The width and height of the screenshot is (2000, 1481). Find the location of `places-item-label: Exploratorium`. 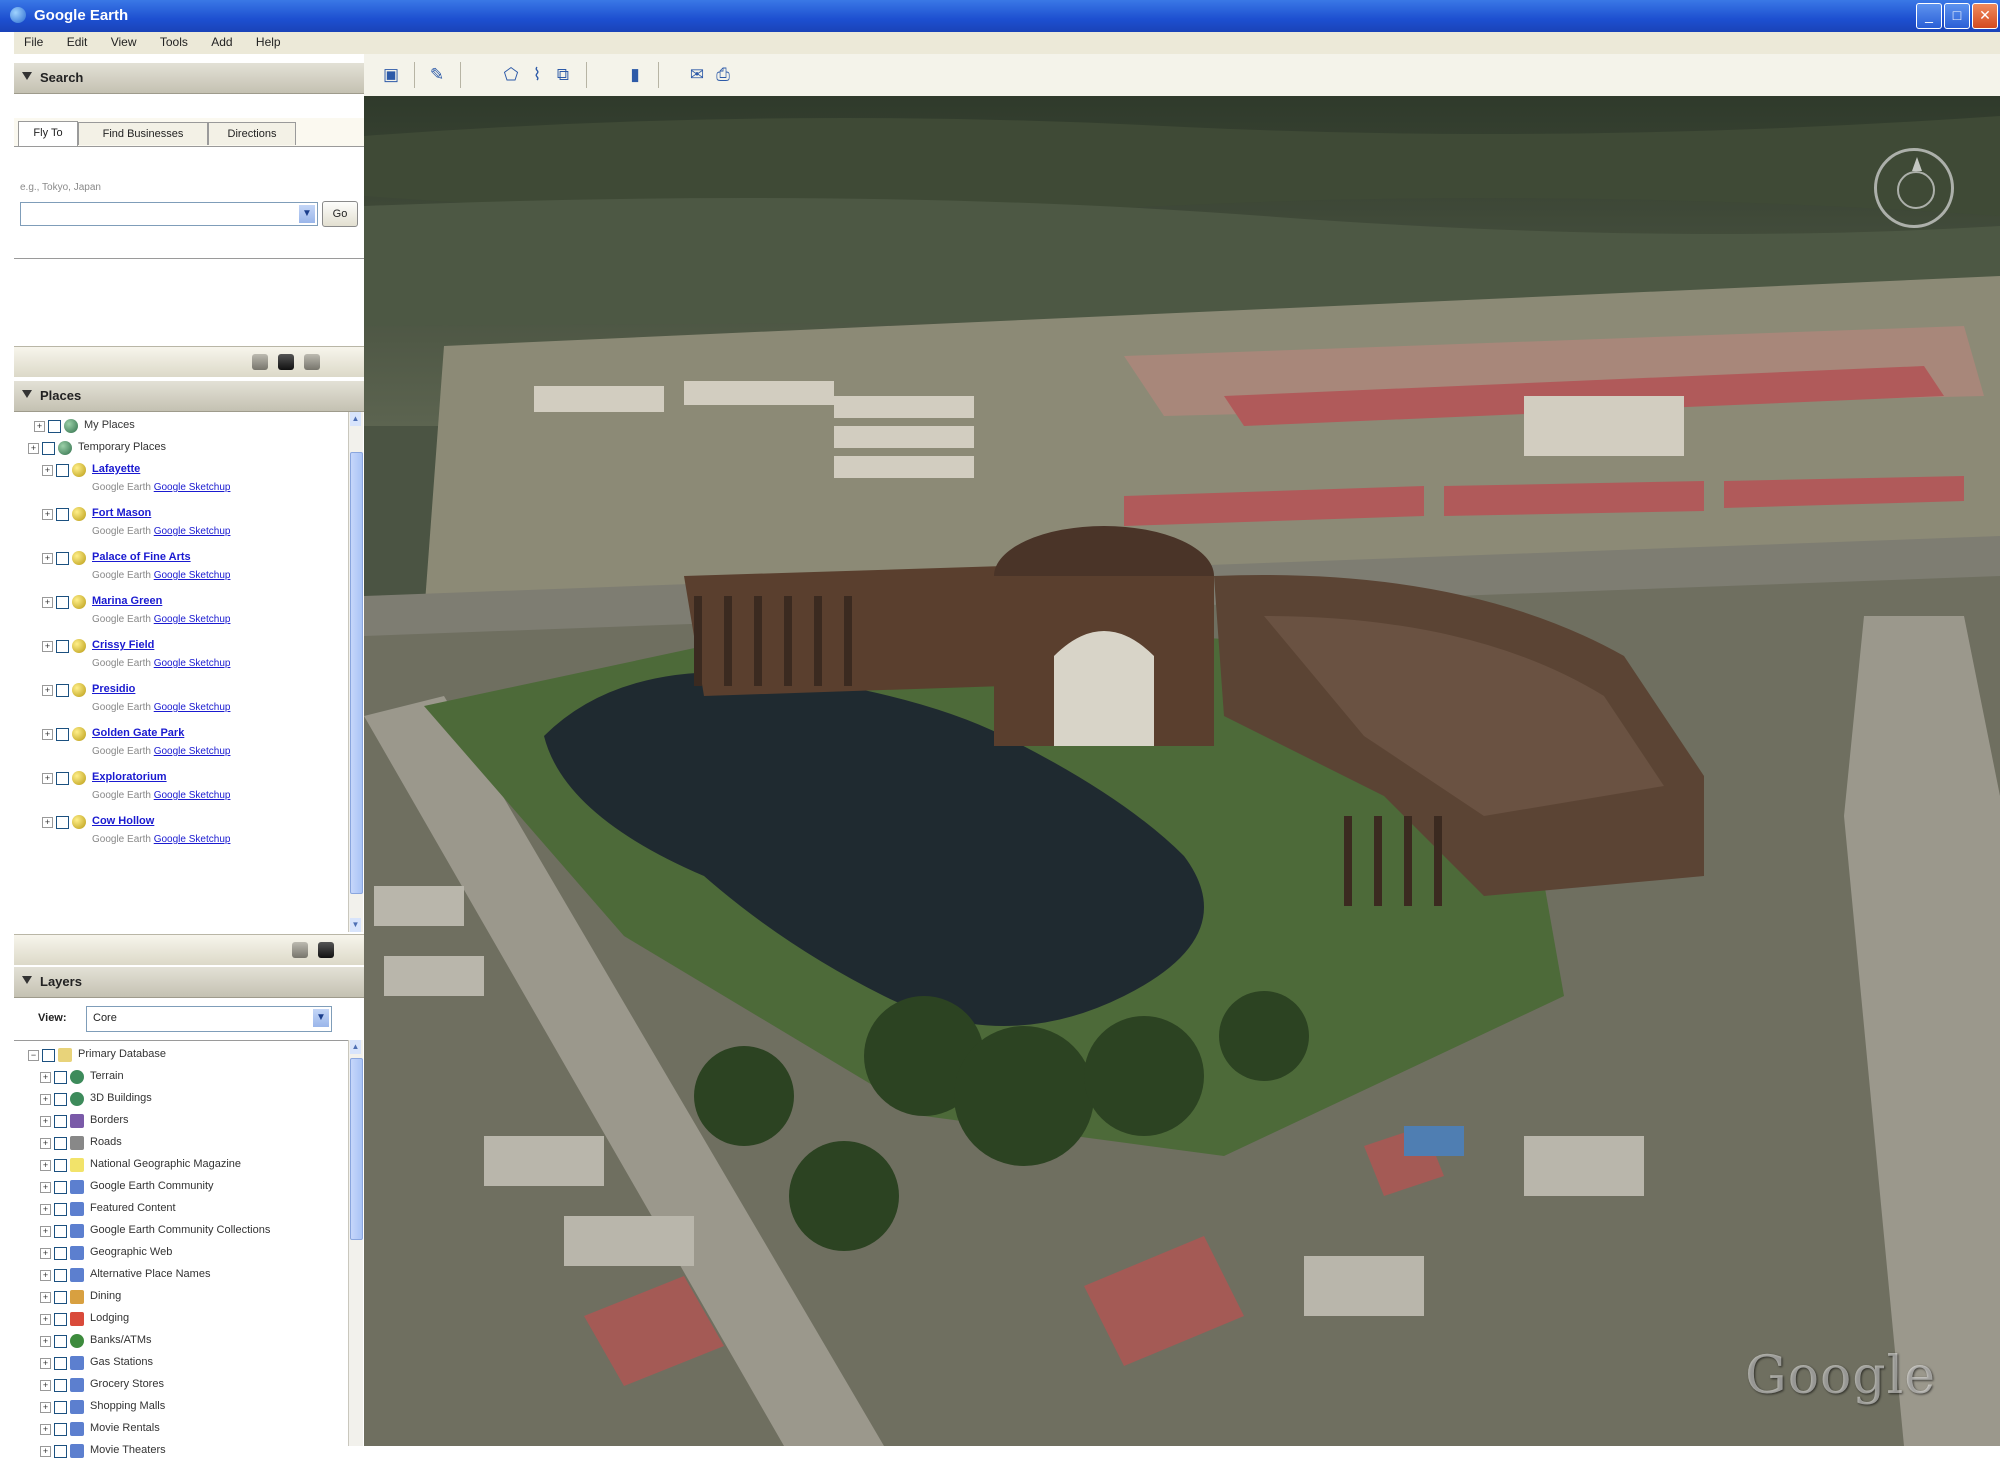

places-item-label: Exploratorium is located at coordinates (129, 777).